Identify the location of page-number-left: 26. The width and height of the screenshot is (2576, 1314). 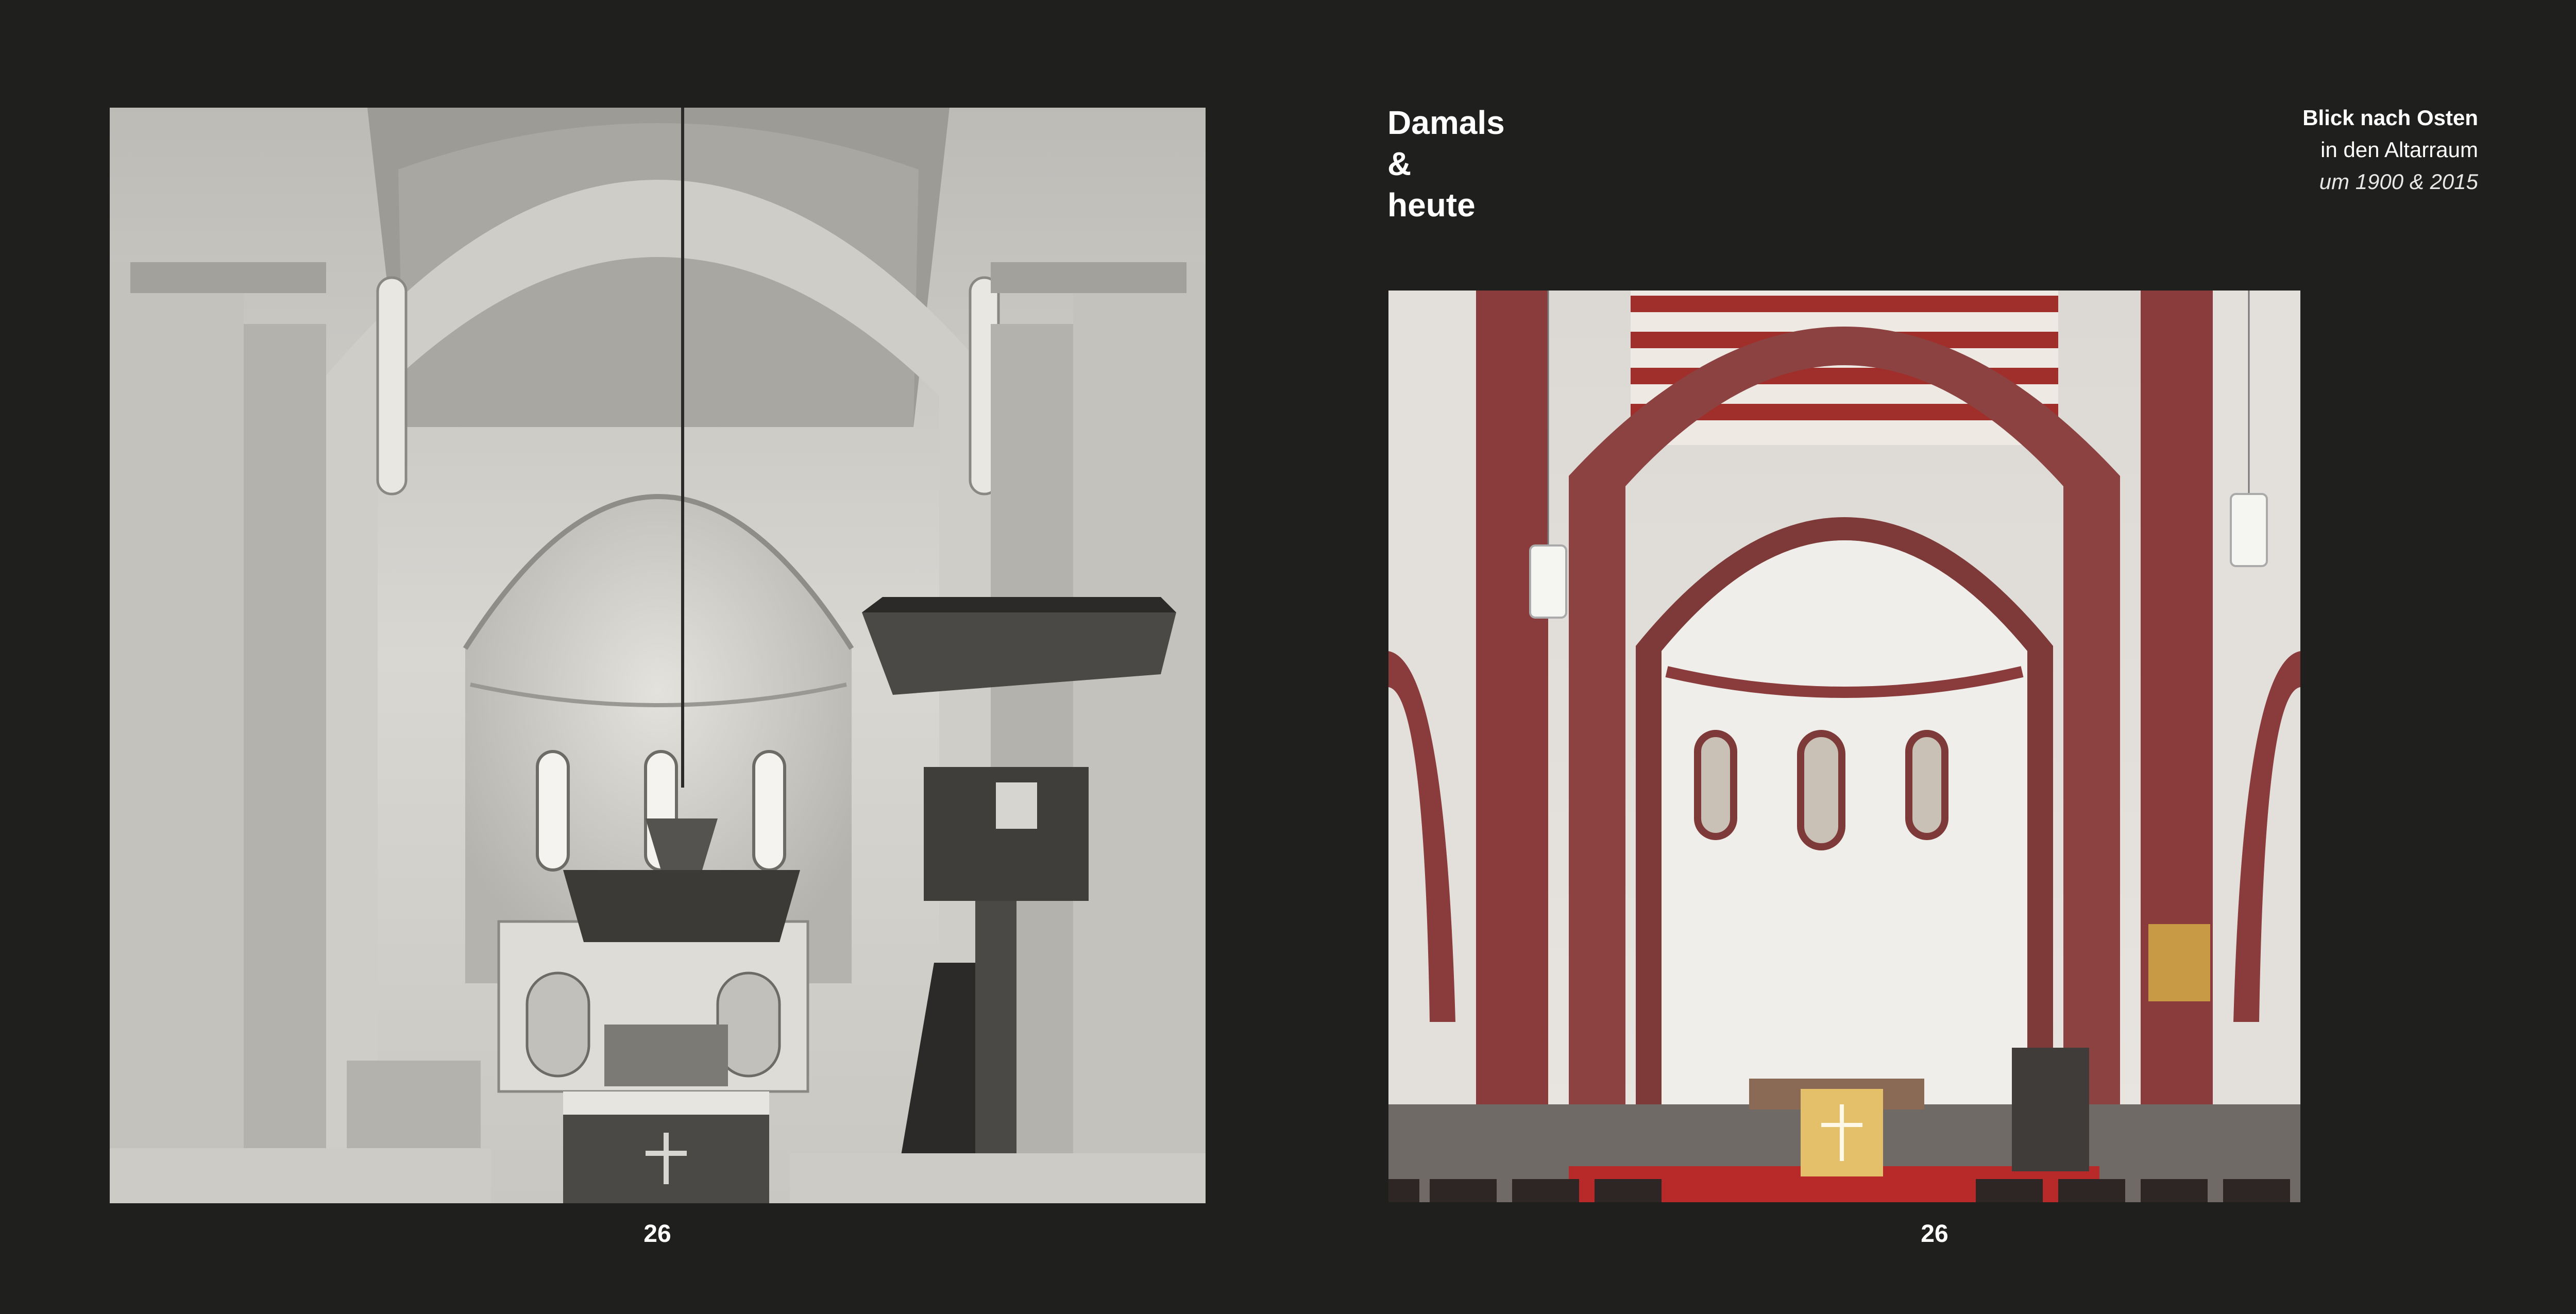
(657, 1234).